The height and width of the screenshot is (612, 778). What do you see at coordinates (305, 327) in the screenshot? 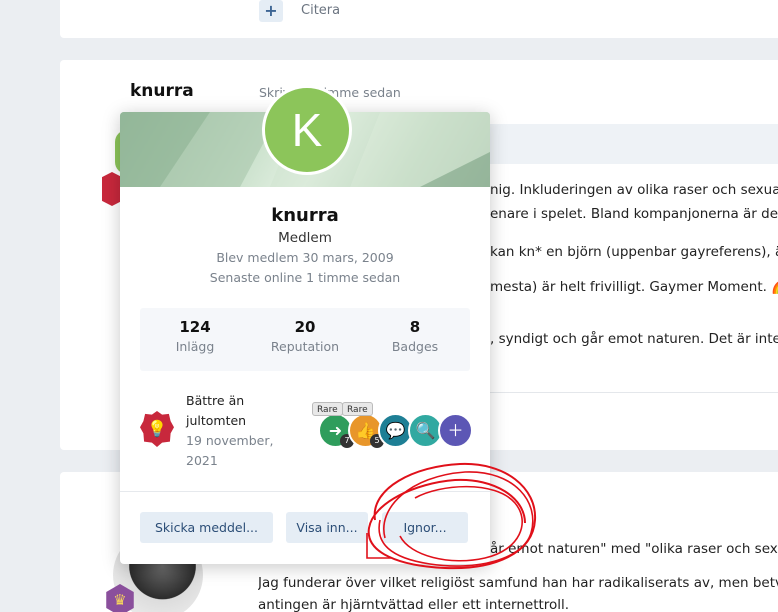
I see `stat-value: 20` at bounding box center [305, 327].